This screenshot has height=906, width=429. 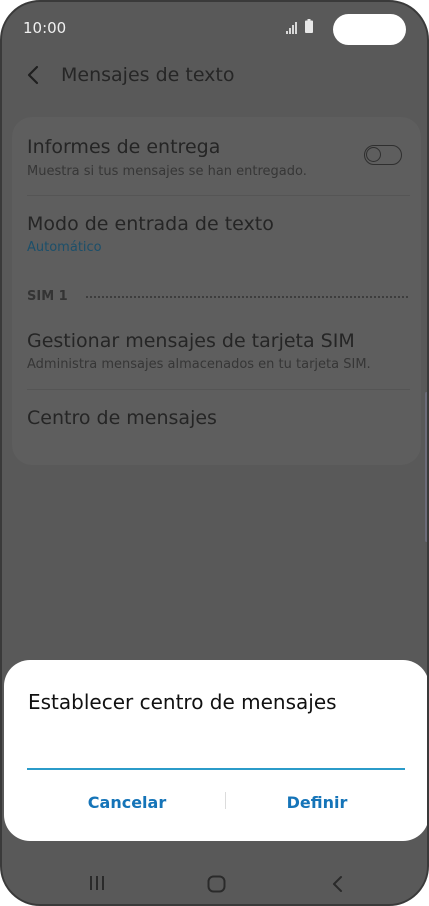 What do you see at coordinates (182, 702) in the screenshot?
I see `dialog-title: Establecer centro de mensajes` at bounding box center [182, 702].